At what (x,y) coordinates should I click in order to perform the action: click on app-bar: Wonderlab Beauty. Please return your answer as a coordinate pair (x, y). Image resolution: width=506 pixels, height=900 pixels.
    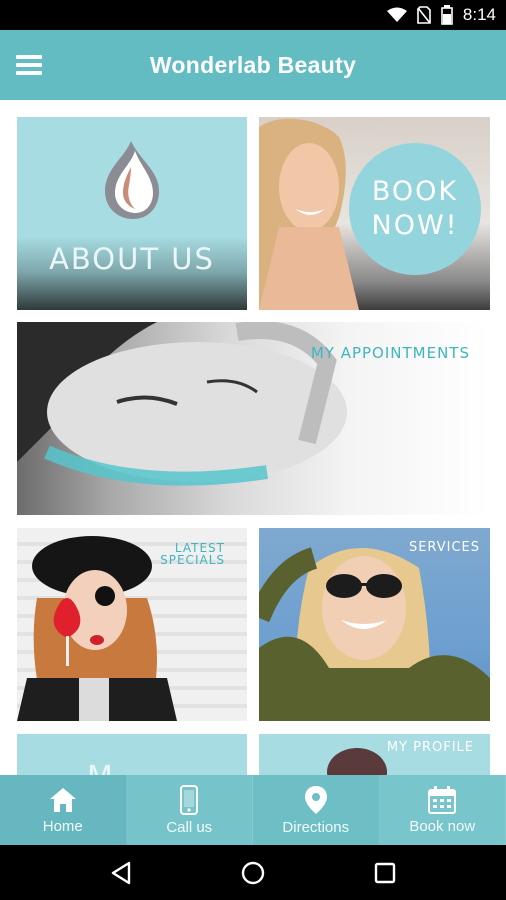
    Looking at the image, I should click on (253, 65).